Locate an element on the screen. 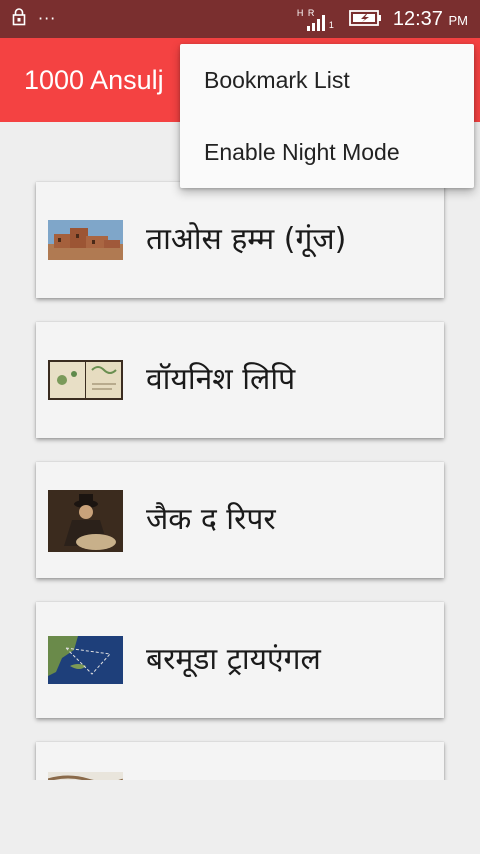  signal-icon: H R 1 is located at coordinates (318, 20).